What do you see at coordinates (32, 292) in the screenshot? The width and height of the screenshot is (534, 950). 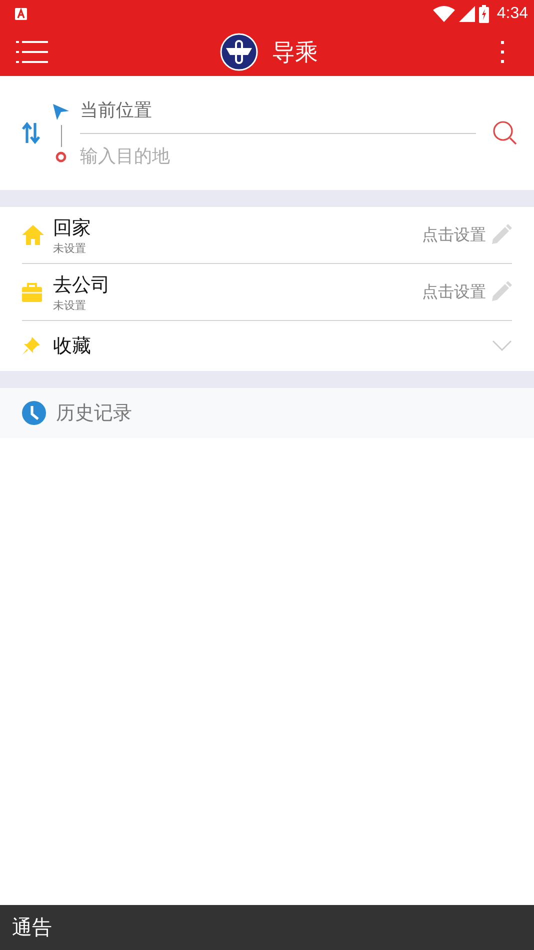 I see `briefcase-icon` at bounding box center [32, 292].